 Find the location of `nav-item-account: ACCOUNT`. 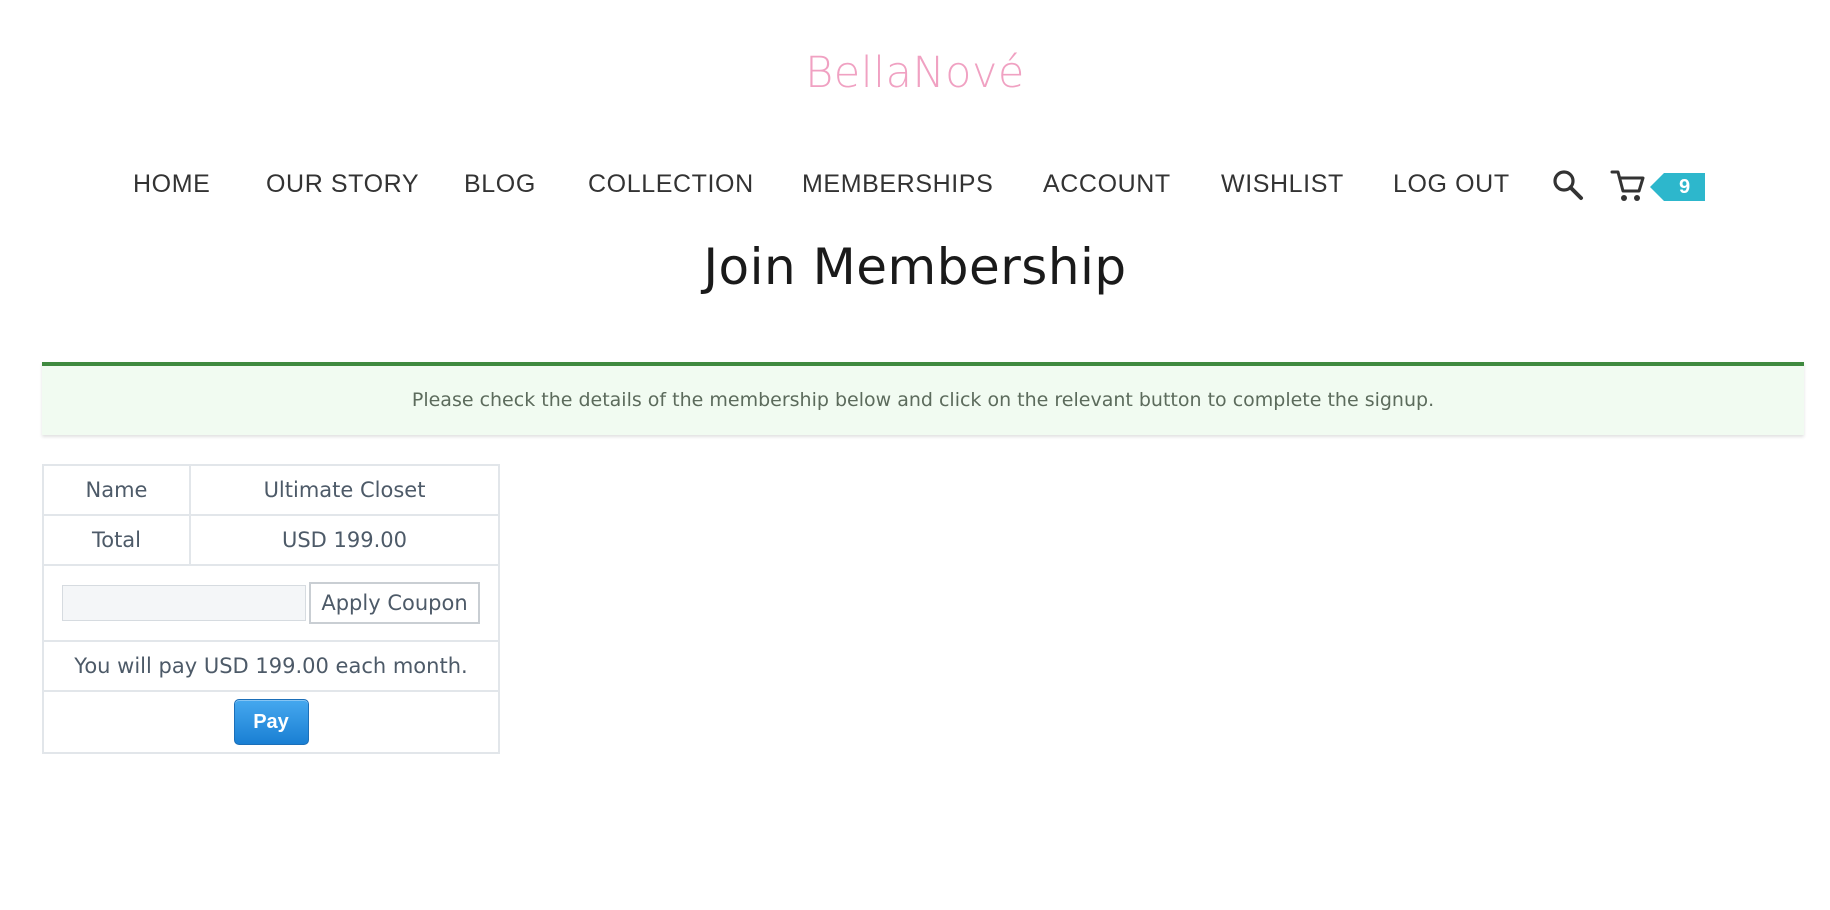

nav-item-account: ACCOUNT is located at coordinates (1107, 184).